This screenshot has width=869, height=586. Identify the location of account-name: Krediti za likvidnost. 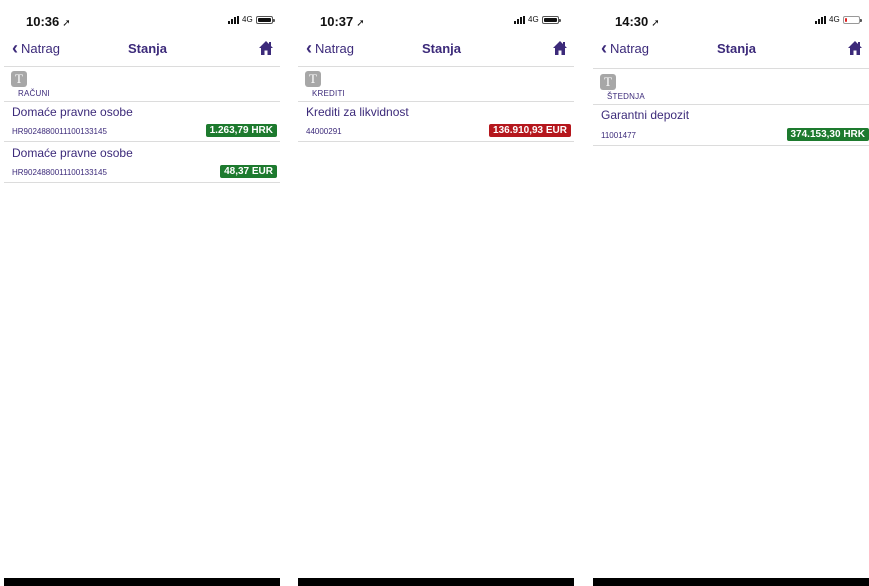
(357, 112).